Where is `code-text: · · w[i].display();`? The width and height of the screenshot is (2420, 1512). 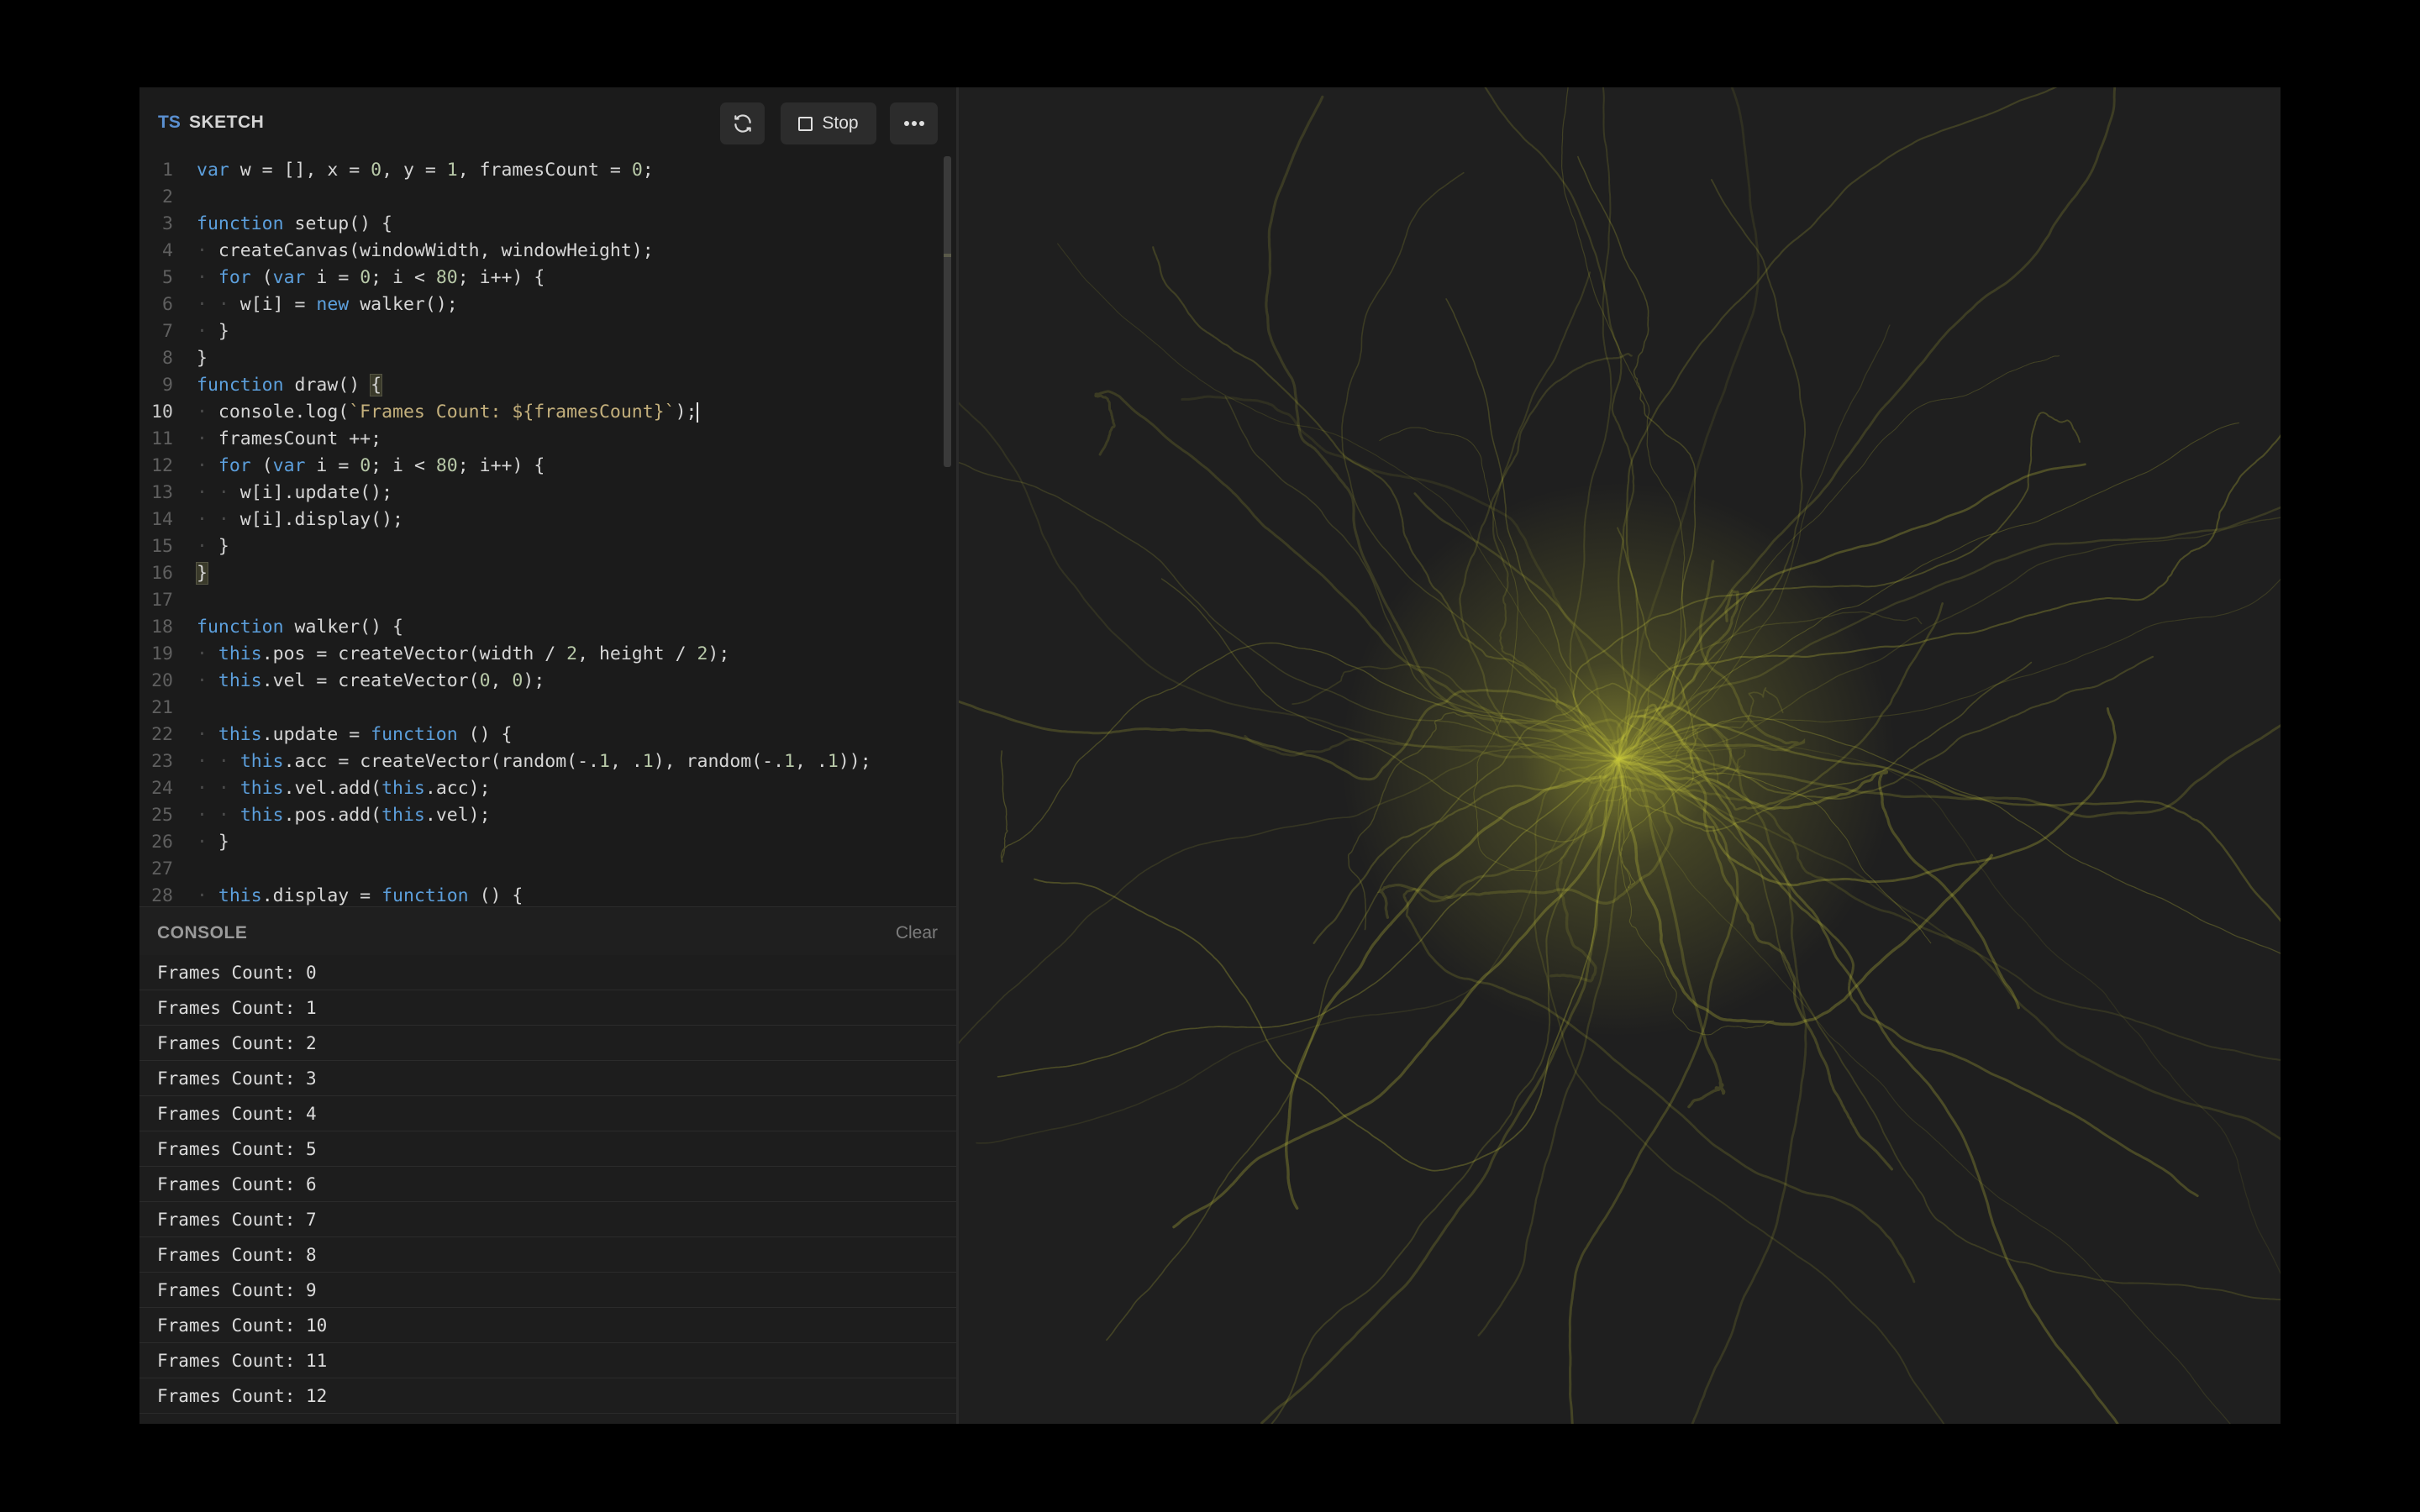 code-text: · · w[i].display(); is located at coordinates (300, 519).